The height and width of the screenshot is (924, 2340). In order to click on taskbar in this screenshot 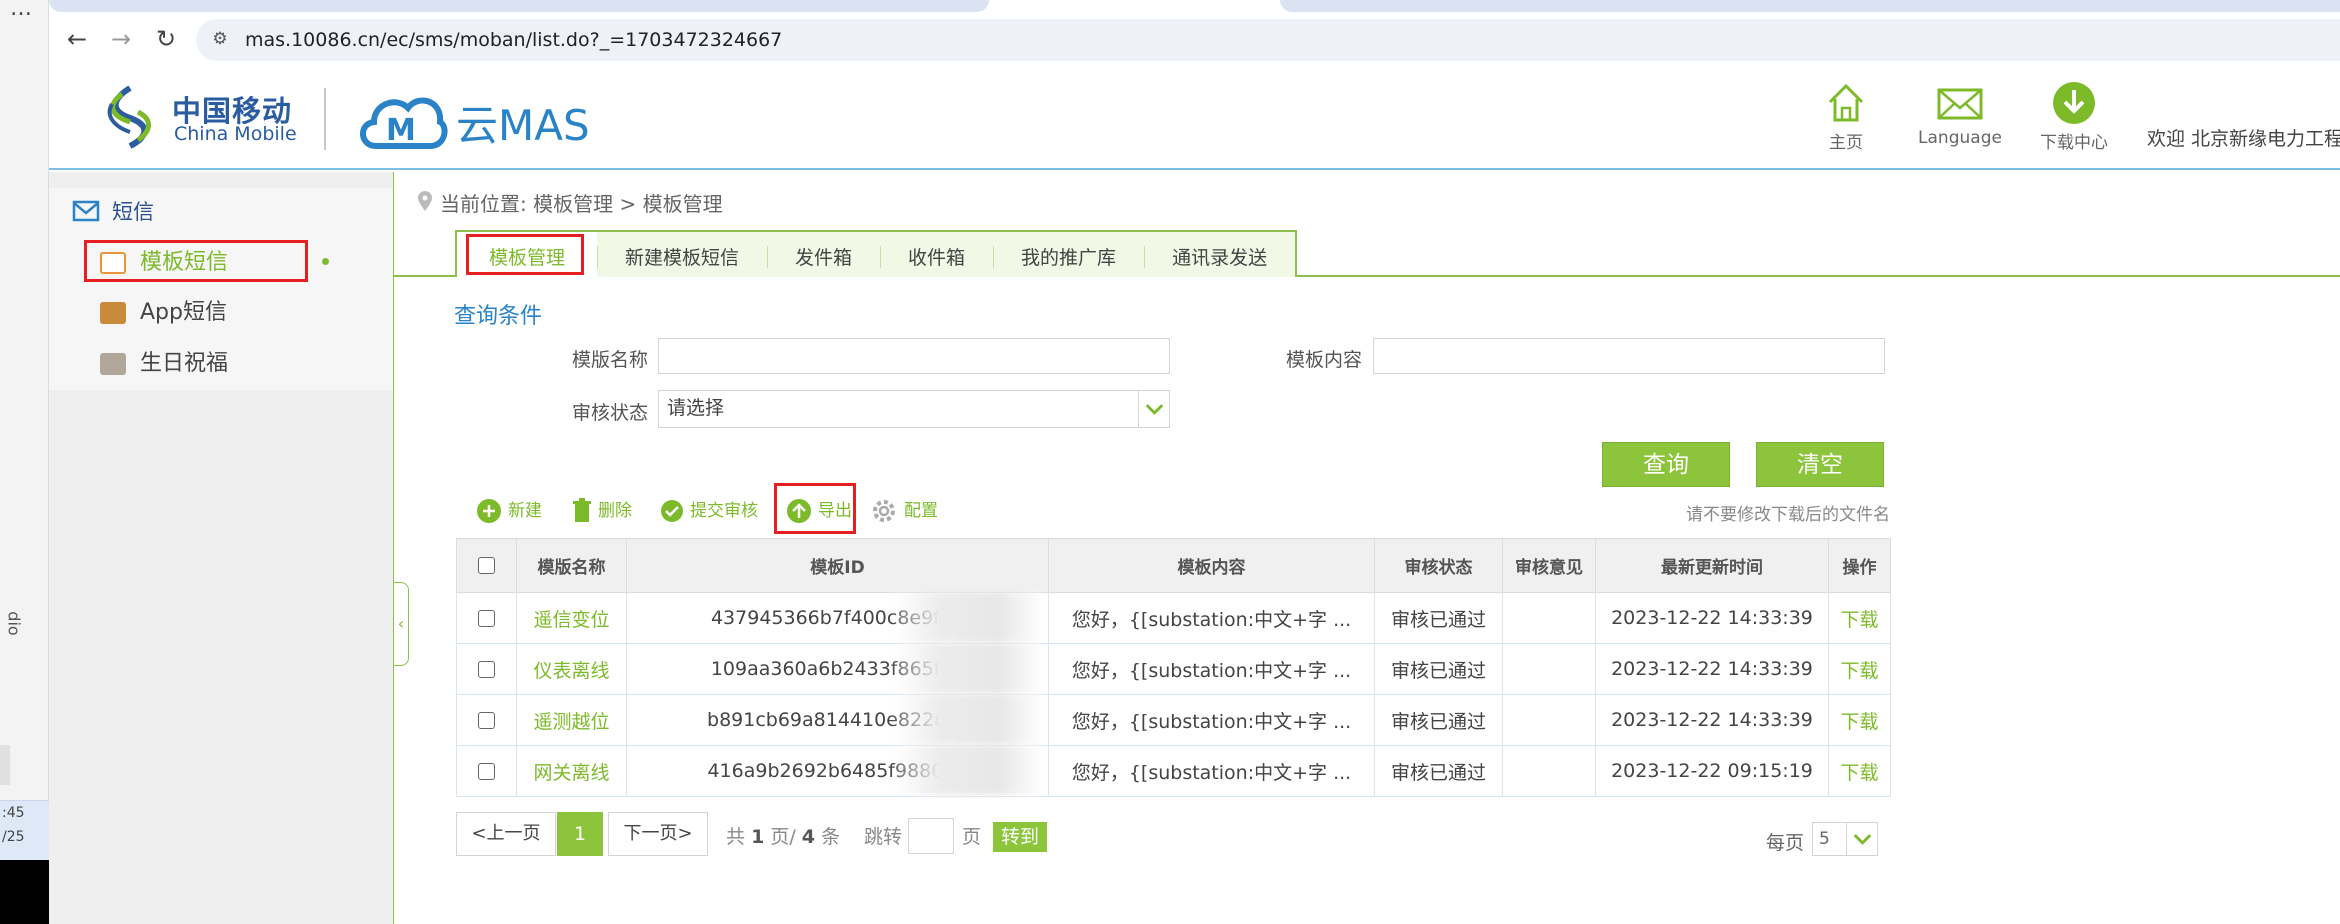, I will do `click(24, 892)`.